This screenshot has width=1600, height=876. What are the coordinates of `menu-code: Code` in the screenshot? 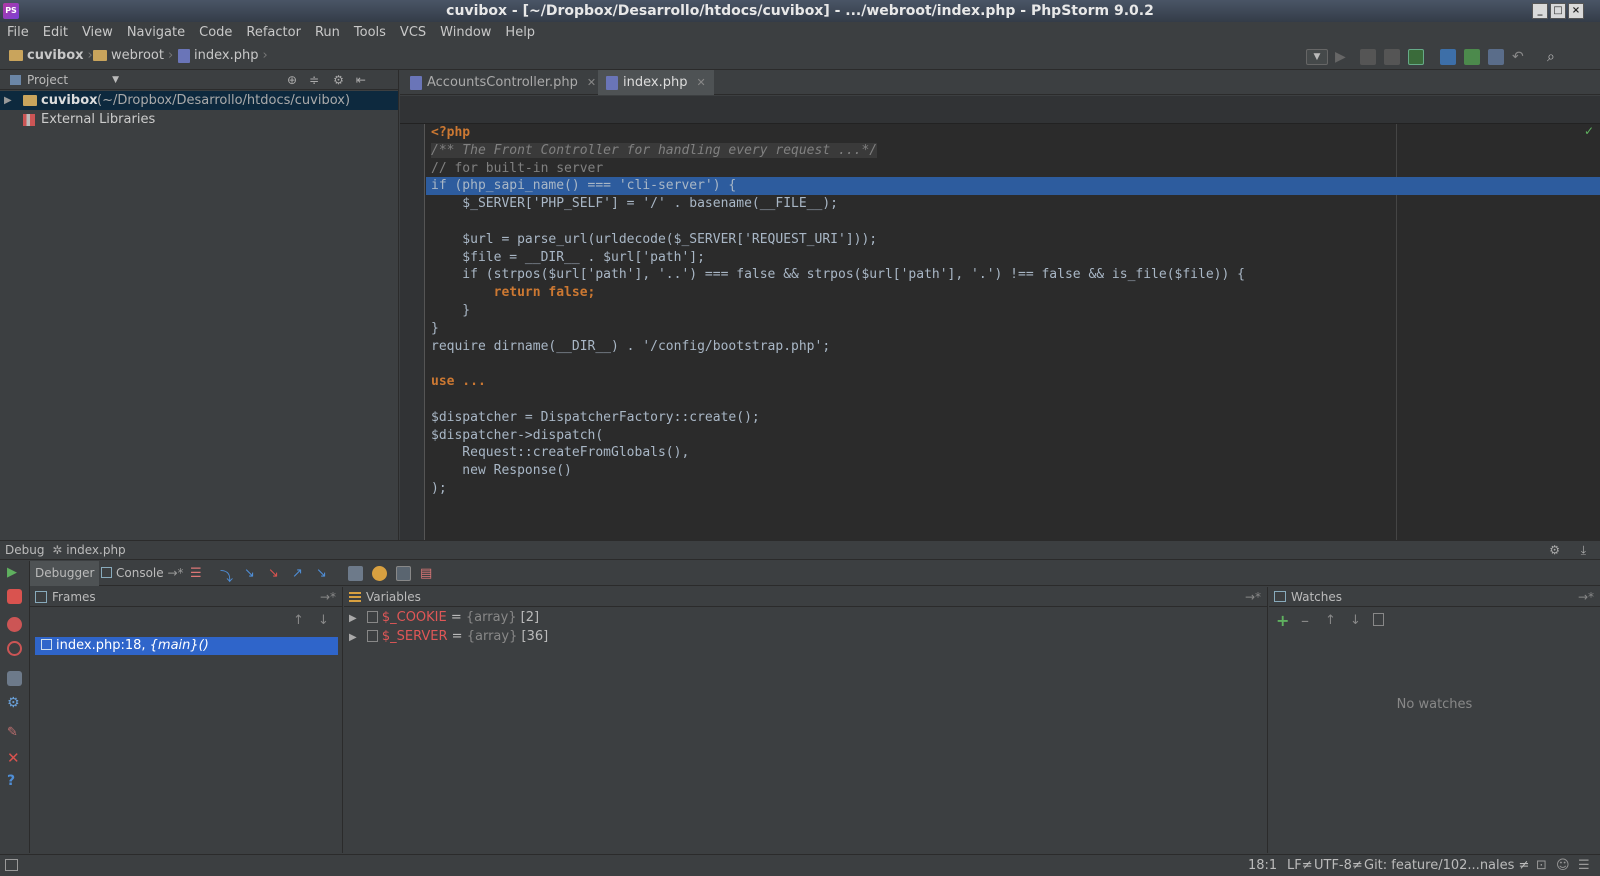 It's located at (215, 33).